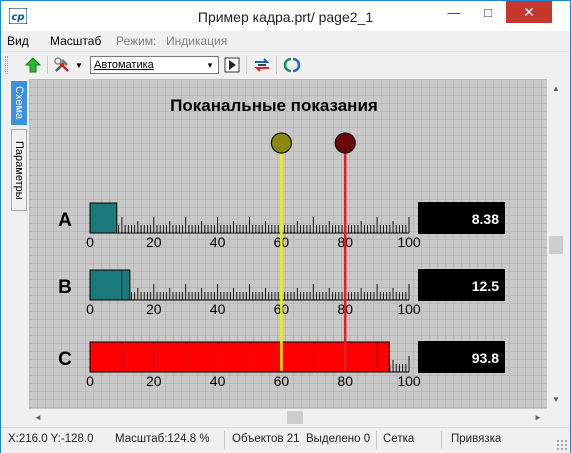 The height and width of the screenshot is (453, 571). Describe the element at coordinates (285, 16) in the screenshot. I see `title-bar: cp Пример кадра.prt/ page2_1 — □ ✕` at that location.